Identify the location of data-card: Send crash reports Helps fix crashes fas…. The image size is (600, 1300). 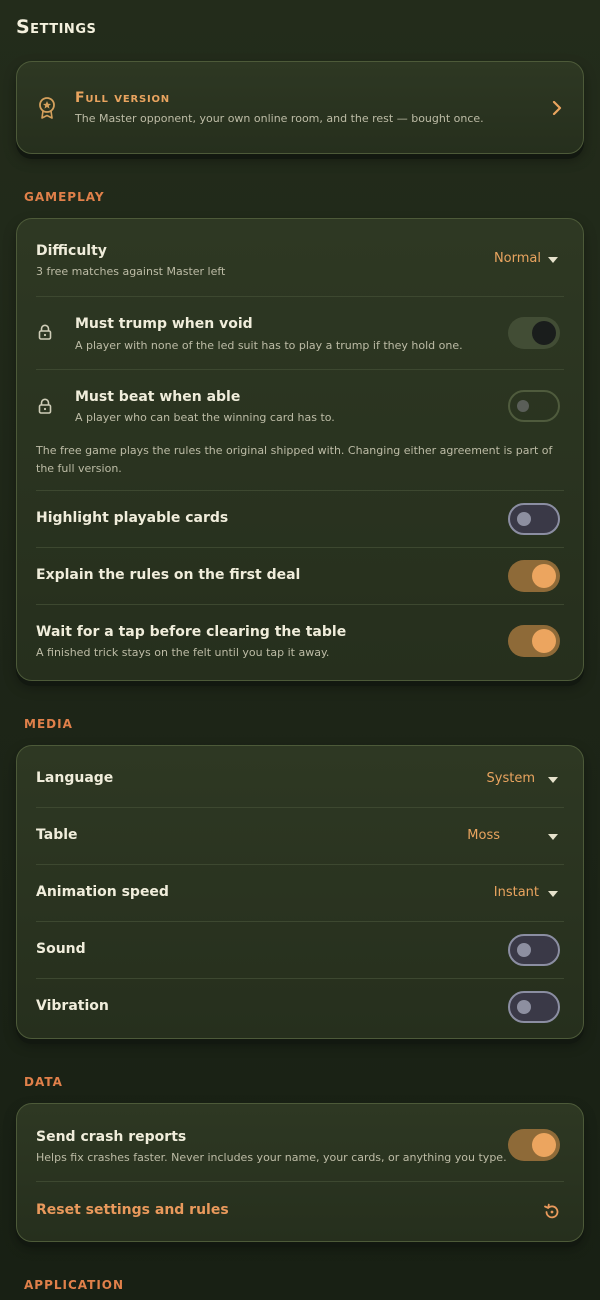
(300, 1172).